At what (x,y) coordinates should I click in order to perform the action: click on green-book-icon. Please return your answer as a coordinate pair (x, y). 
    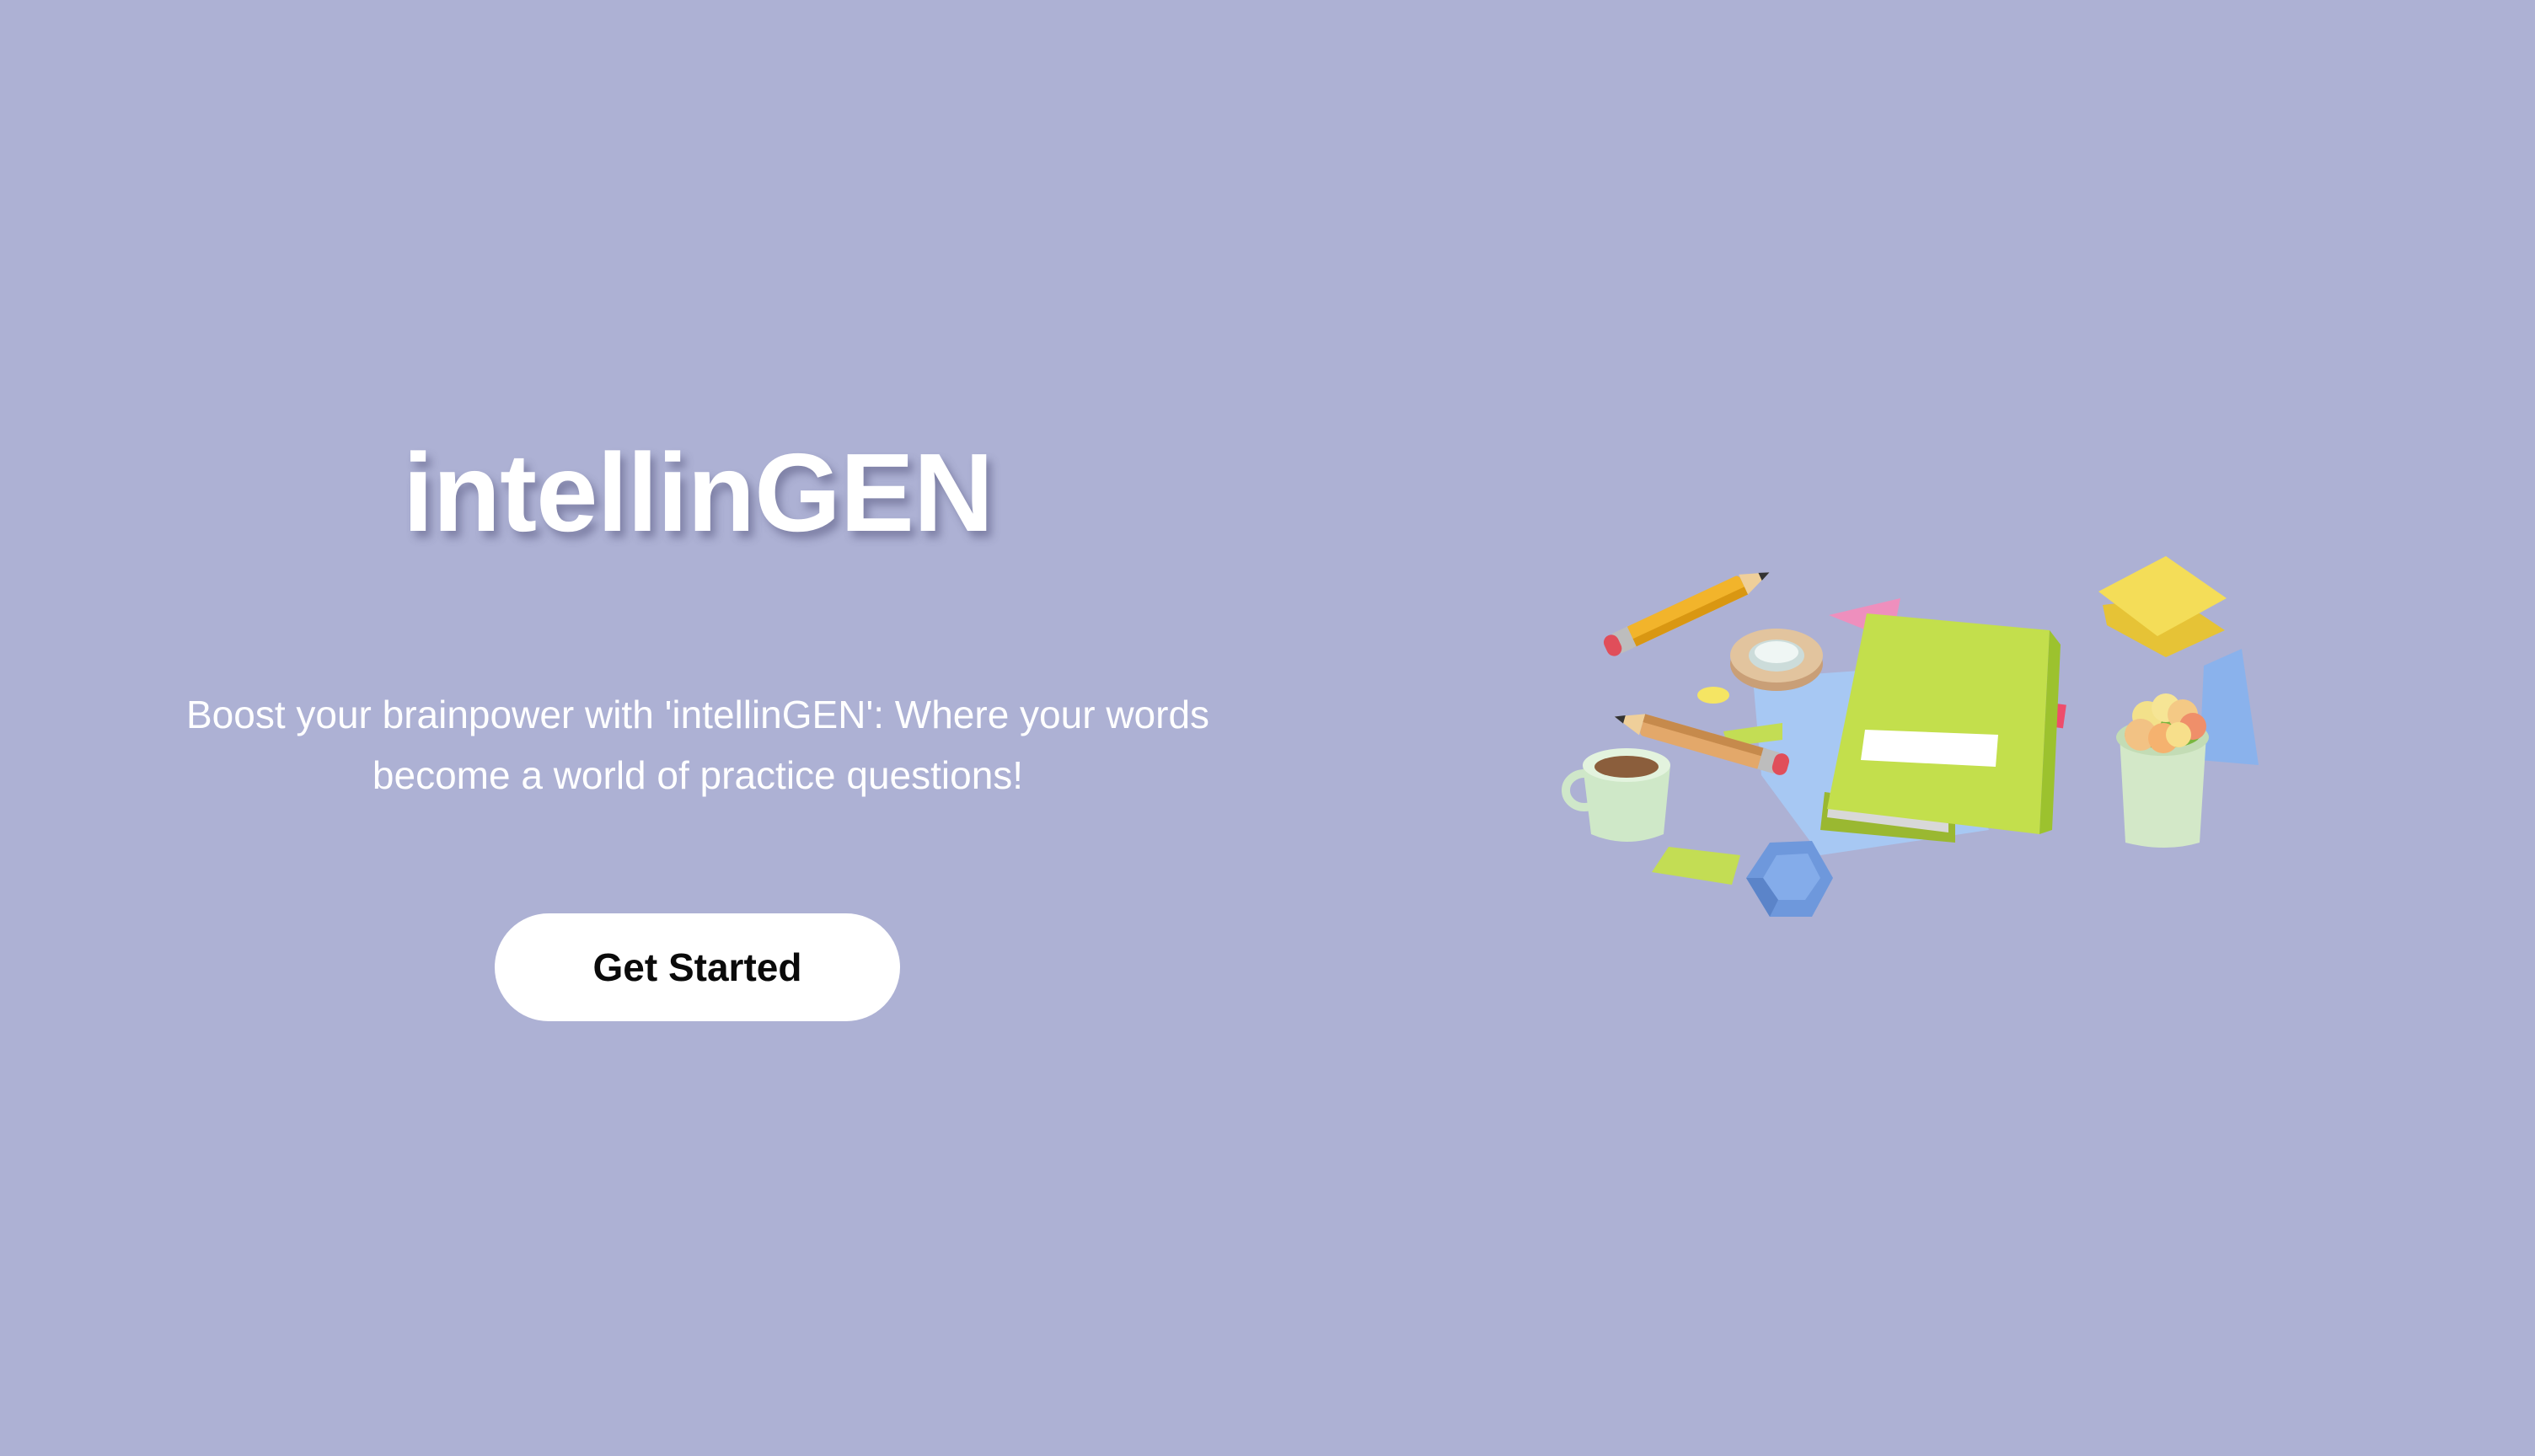
    Looking at the image, I should click on (1940, 728).